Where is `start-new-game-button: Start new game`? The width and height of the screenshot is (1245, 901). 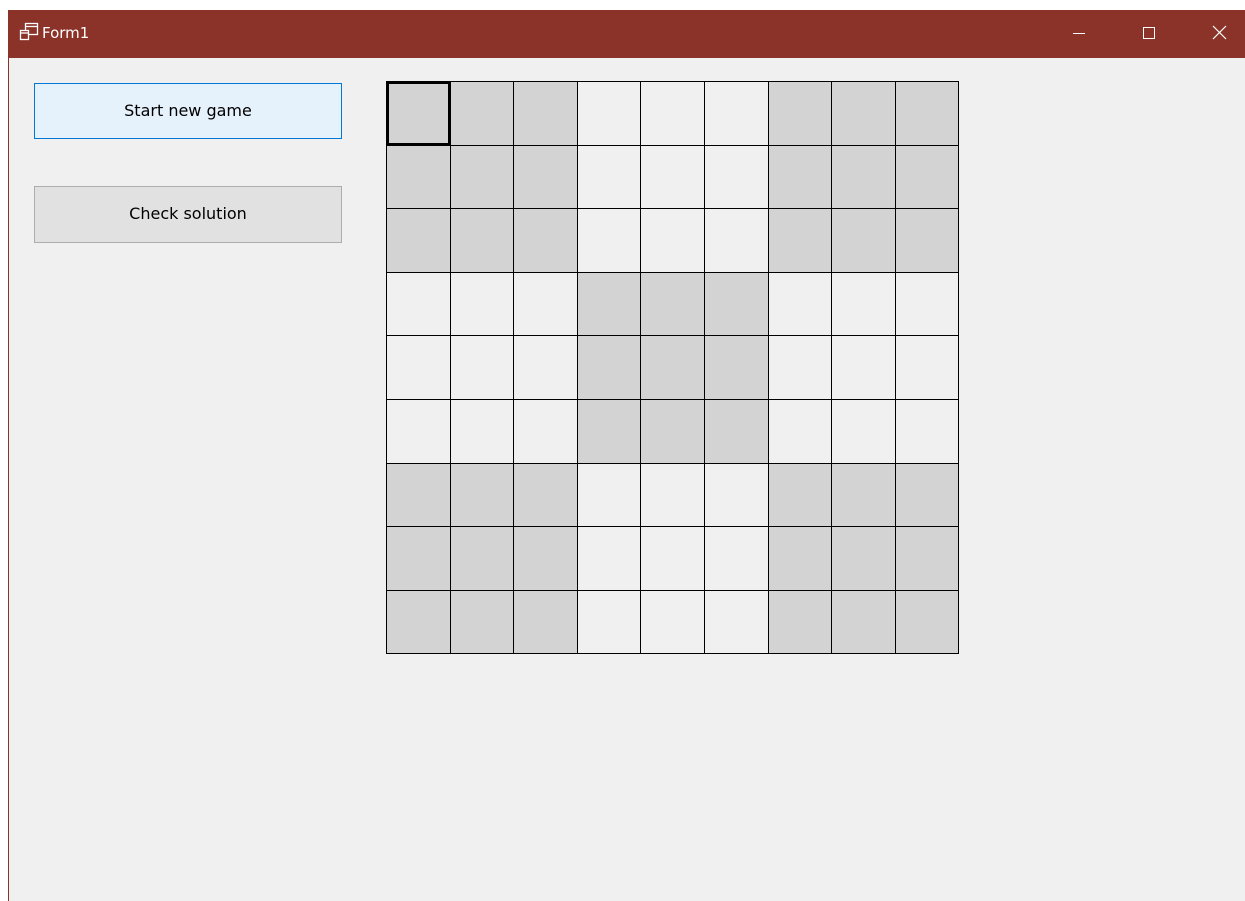
start-new-game-button: Start new game is located at coordinates (188, 111).